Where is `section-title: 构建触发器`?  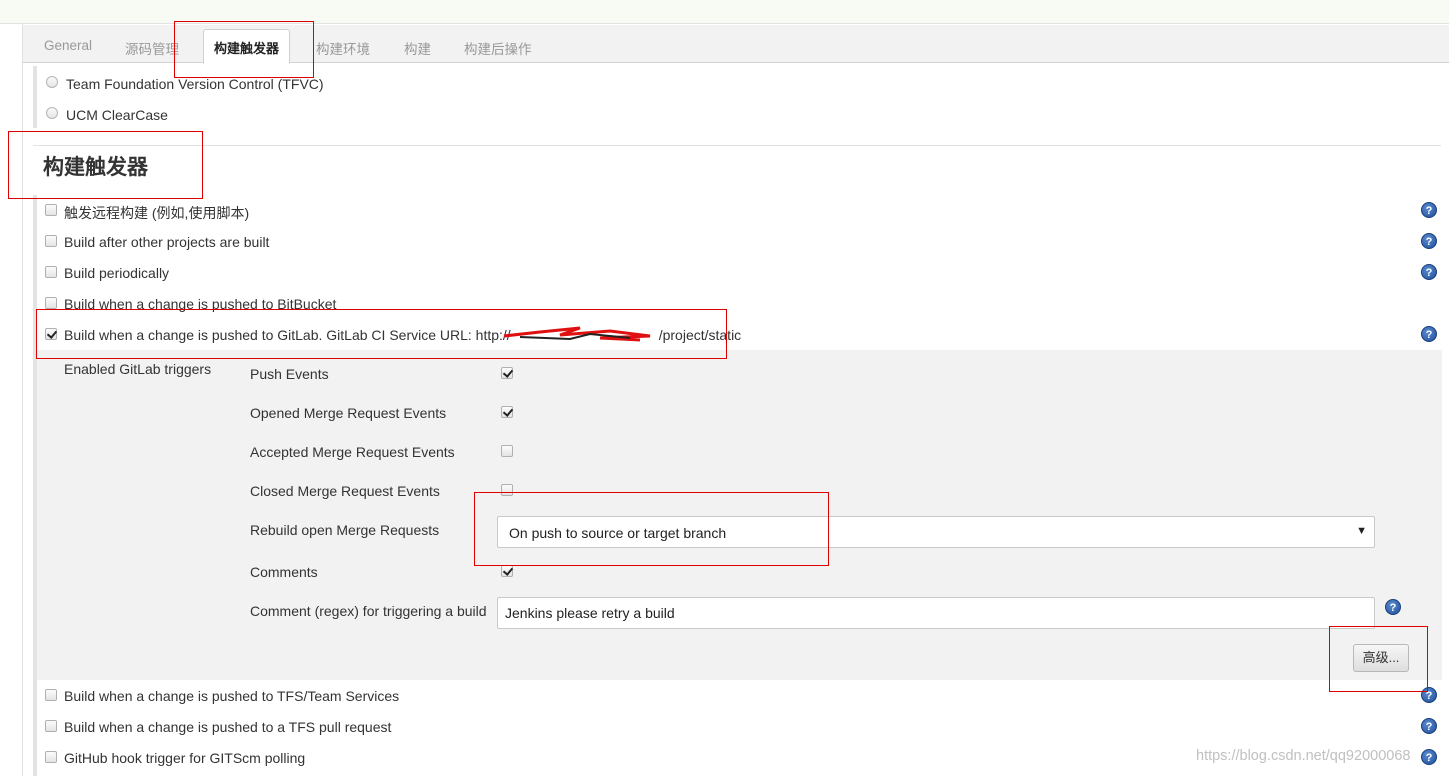
section-title: 构建触发器 is located at coordinates (95, 167).